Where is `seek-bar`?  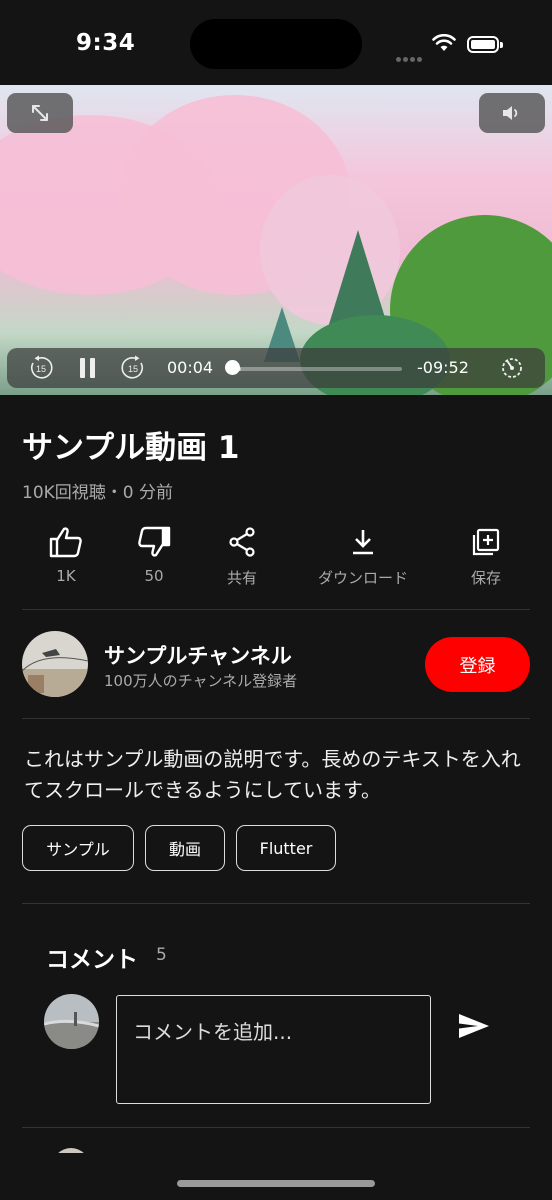 seek-bar is located at coordinates (316, 369).